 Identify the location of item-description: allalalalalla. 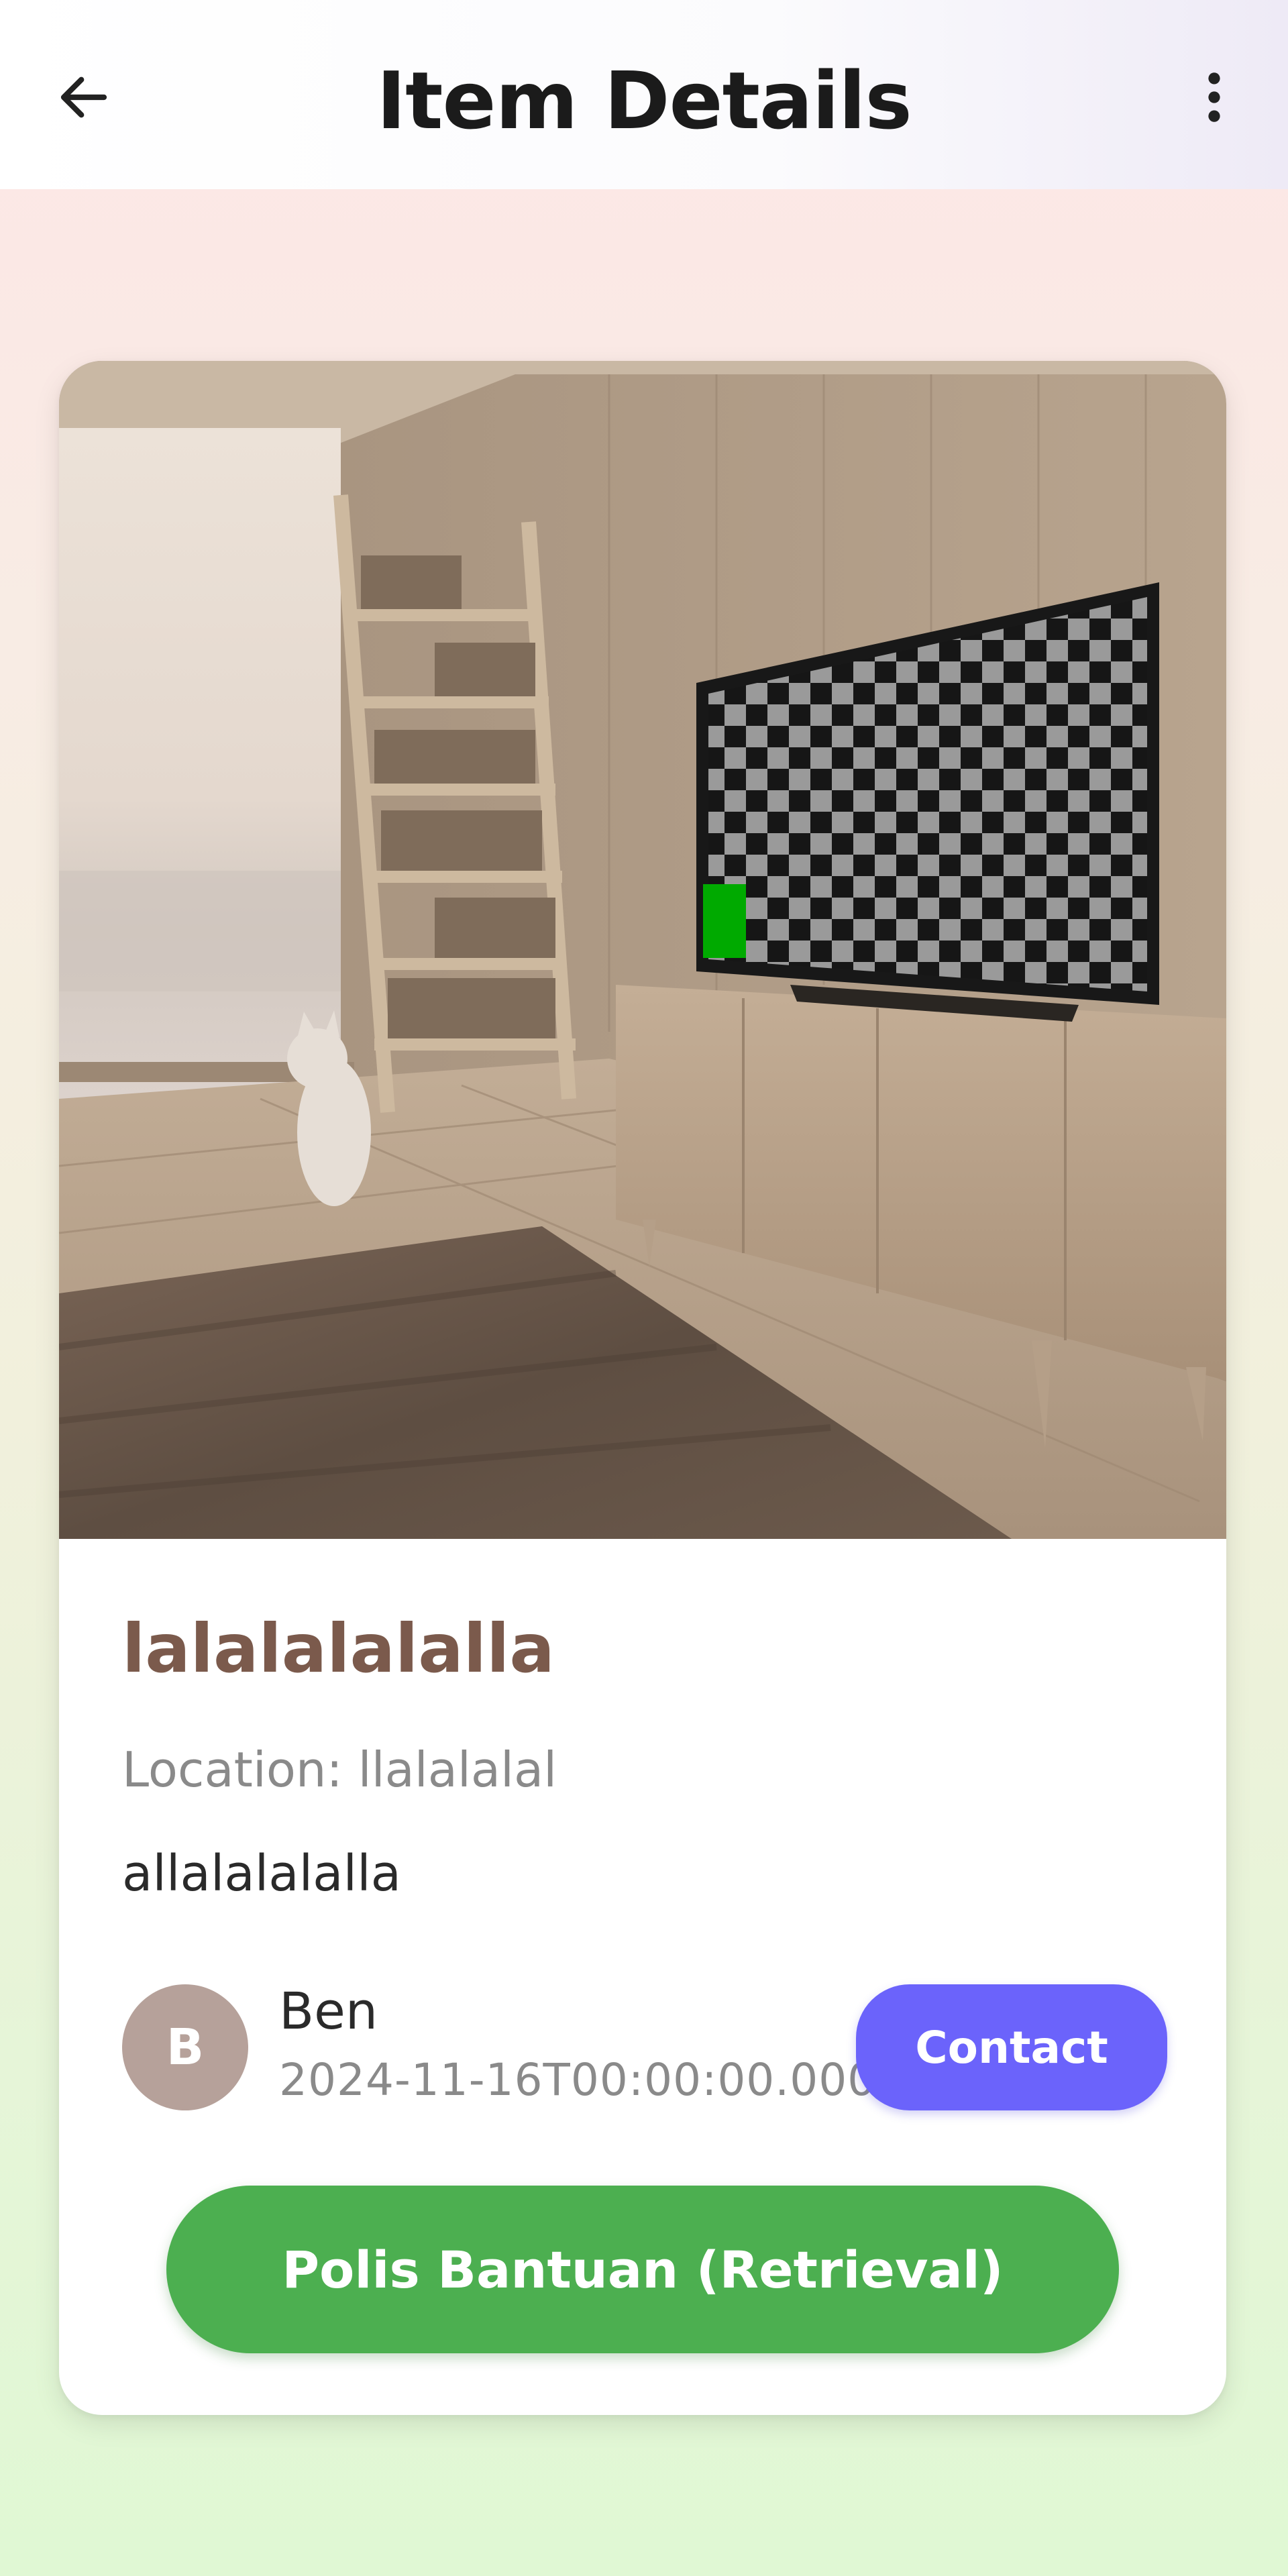
(261, 1873).